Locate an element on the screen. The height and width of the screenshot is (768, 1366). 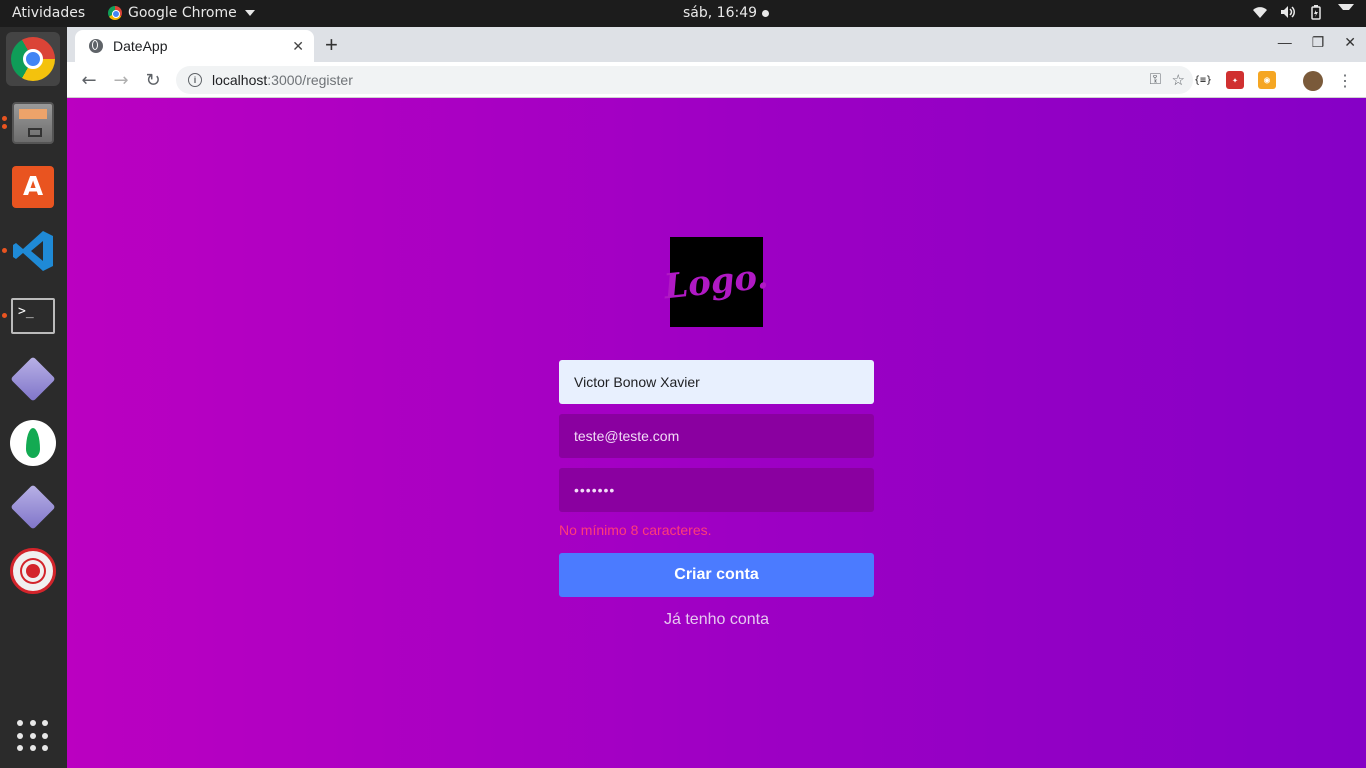
dock-vscode is located at coordinates (33, 251).